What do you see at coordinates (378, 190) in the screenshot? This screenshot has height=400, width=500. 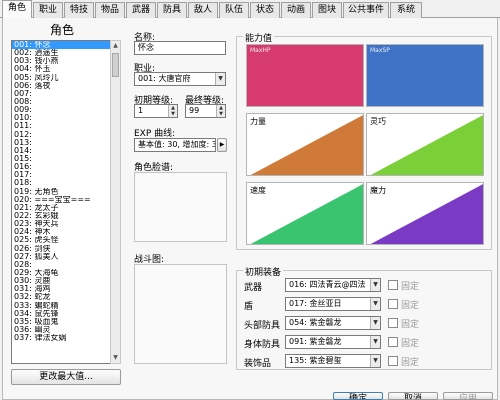 I see `stat-caption: 魔力` at bounding box center [378, 190].